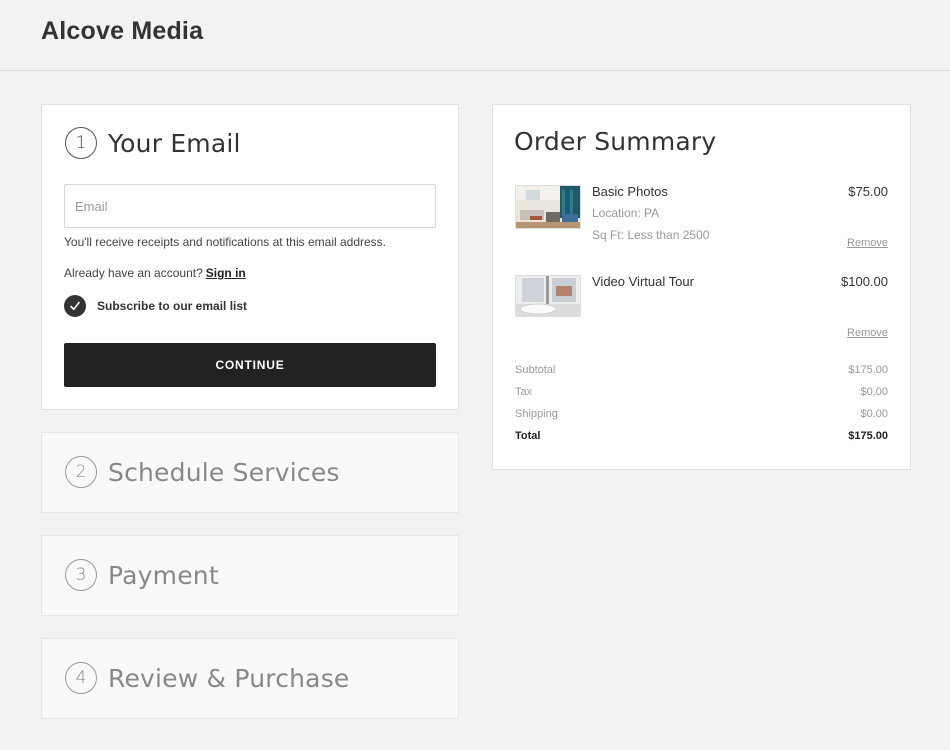 This screenshot has height=750, width=950. Describe the element at coordinates (226, 273) in the screenshot. I see `sign-in-link: Sign in` at that location.